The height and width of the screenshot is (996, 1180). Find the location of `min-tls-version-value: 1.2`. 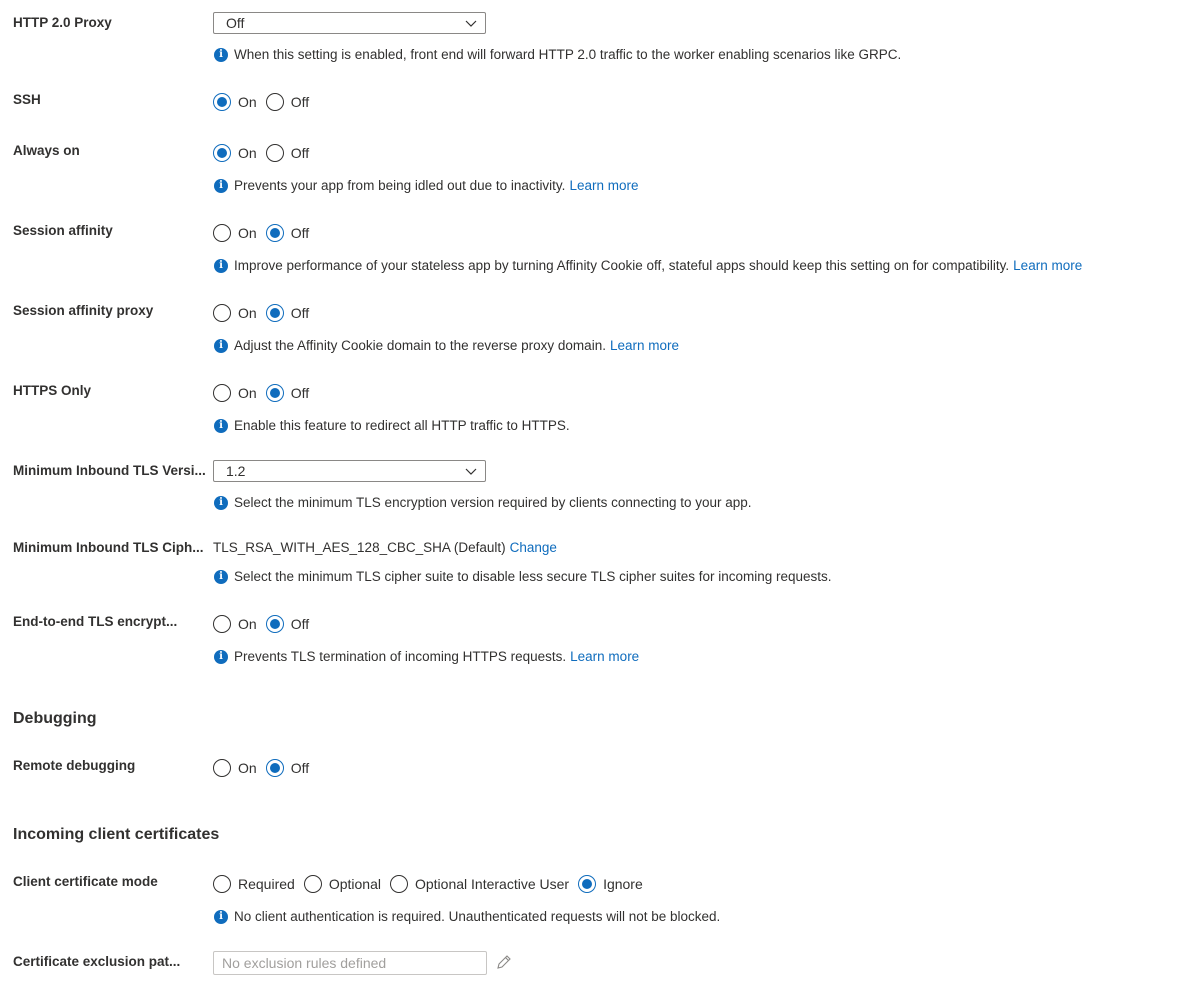

min-tls-version-value: 1.2 is located at coordinates (236, 471).